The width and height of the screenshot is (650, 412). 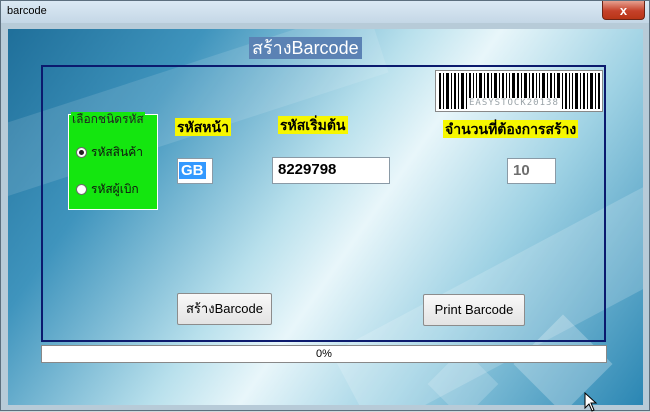 I want to click on prefix-label: รหัสหน้า, so click(x=203, y=127).